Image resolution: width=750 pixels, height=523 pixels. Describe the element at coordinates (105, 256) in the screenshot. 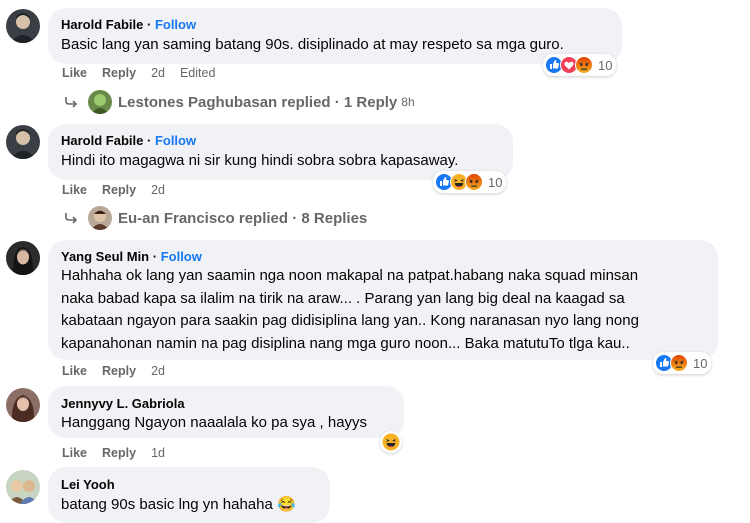

I see `comment-author: Yang Seul Min` at that location.